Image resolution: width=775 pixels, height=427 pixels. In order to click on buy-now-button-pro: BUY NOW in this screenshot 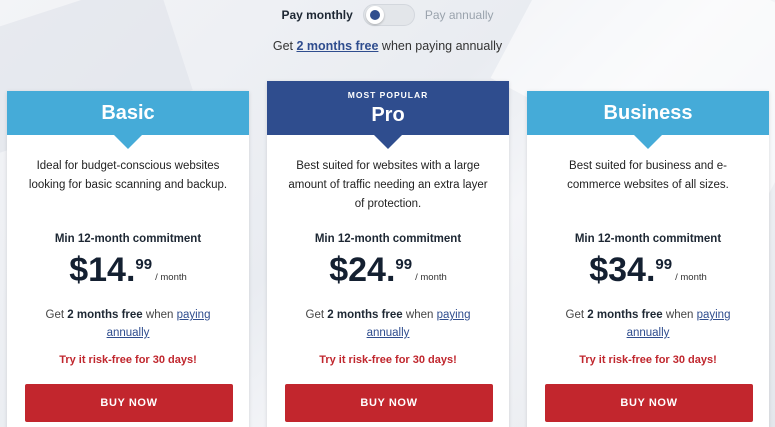, I will do `click(389, 403)`.